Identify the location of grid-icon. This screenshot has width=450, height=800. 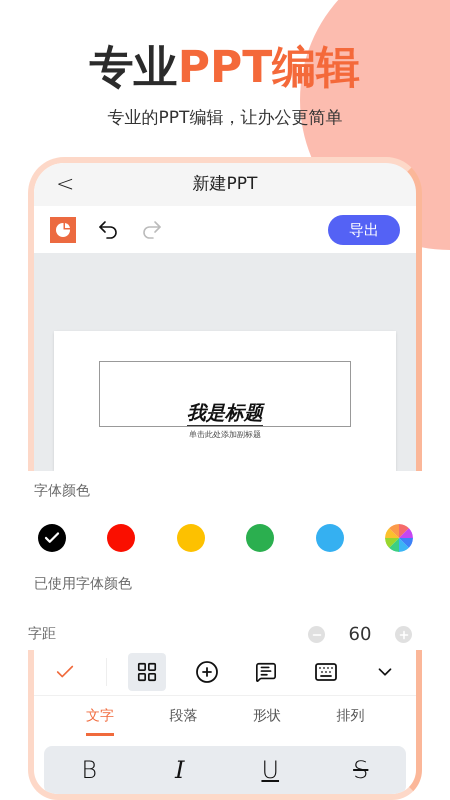
(147, 672).